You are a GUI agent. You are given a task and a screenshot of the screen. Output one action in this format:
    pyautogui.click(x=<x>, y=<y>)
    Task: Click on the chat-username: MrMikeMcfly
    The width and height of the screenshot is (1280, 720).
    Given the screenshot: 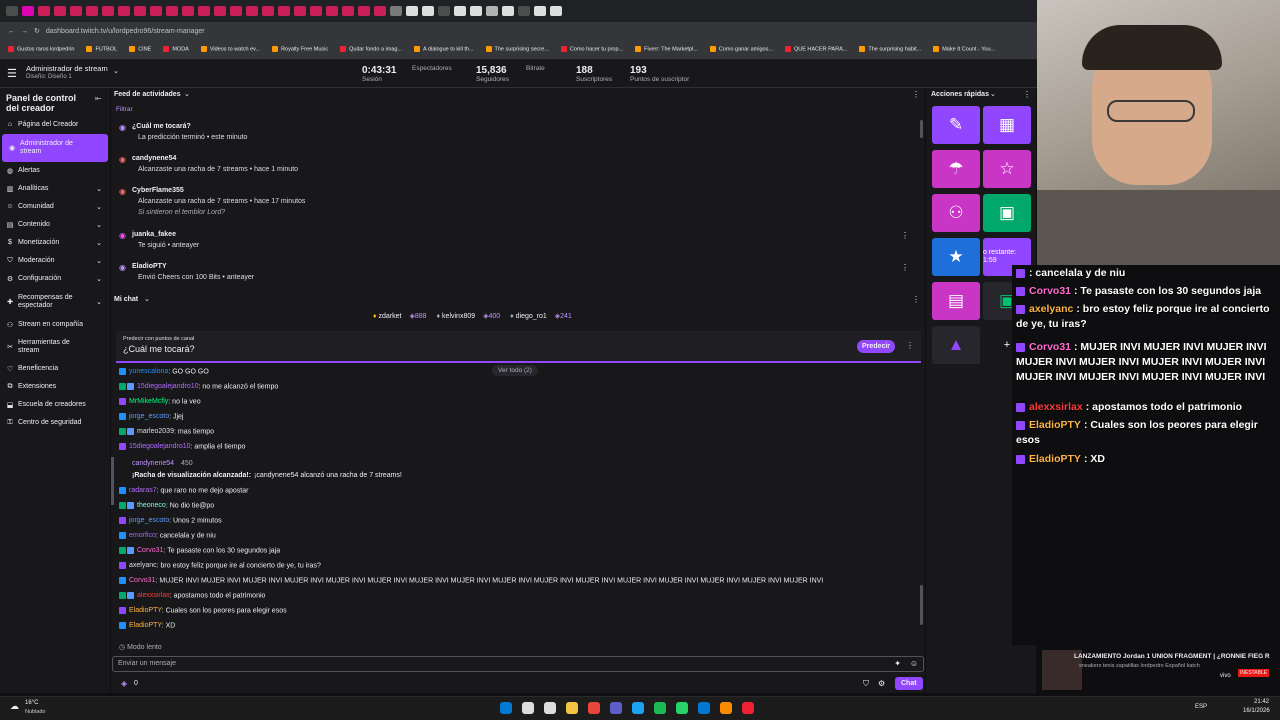 What is the action you would take?
    pyautogui.click(x=148, y=401)
    